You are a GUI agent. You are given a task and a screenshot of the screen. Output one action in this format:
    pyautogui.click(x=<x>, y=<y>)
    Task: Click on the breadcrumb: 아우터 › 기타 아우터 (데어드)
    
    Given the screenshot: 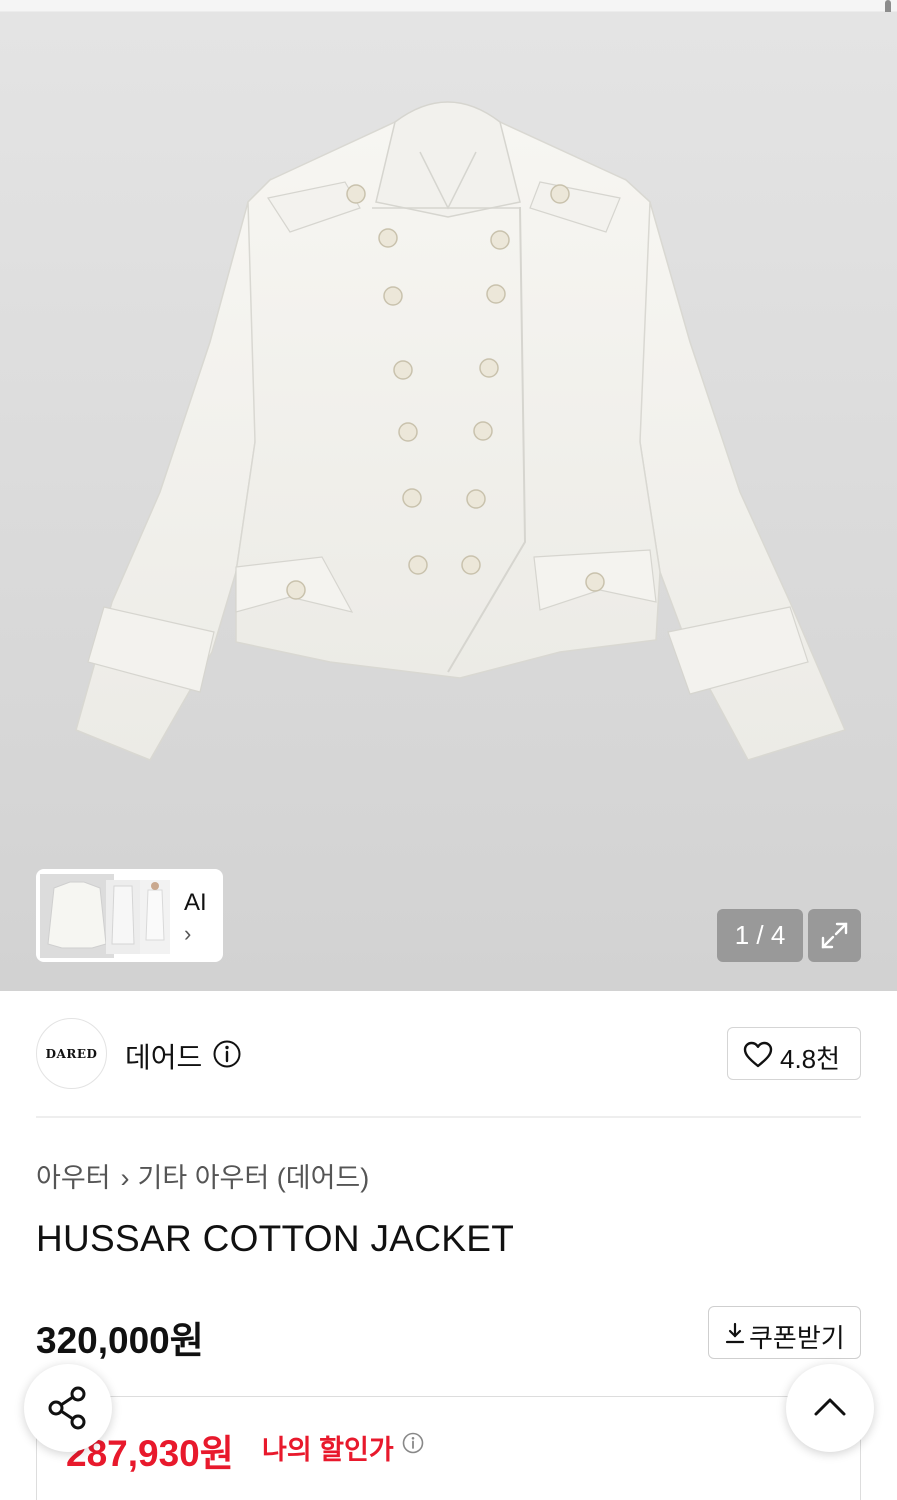 What is the action you would take?
    pyautogui.click(x=202, y=1175)
    